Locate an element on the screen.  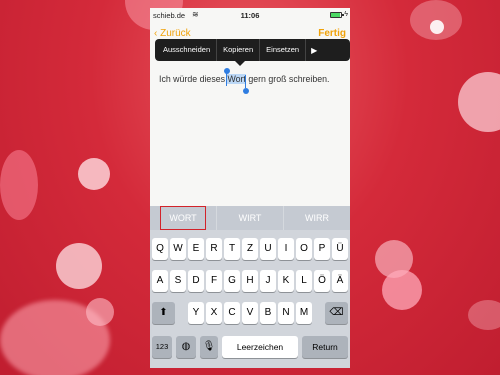
key-row-3: ⬆ Y X C V B N M ⌫ is located at coordinates (250, 313).